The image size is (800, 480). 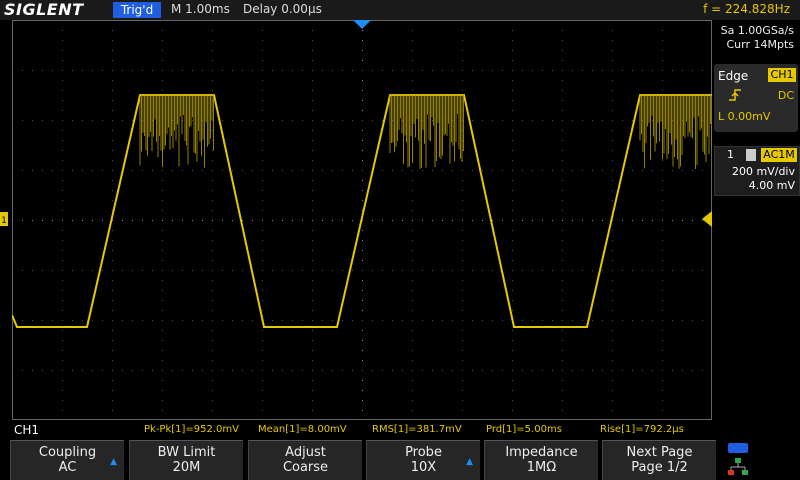 I want to click on usb-icon, so click(x=738, y=448).